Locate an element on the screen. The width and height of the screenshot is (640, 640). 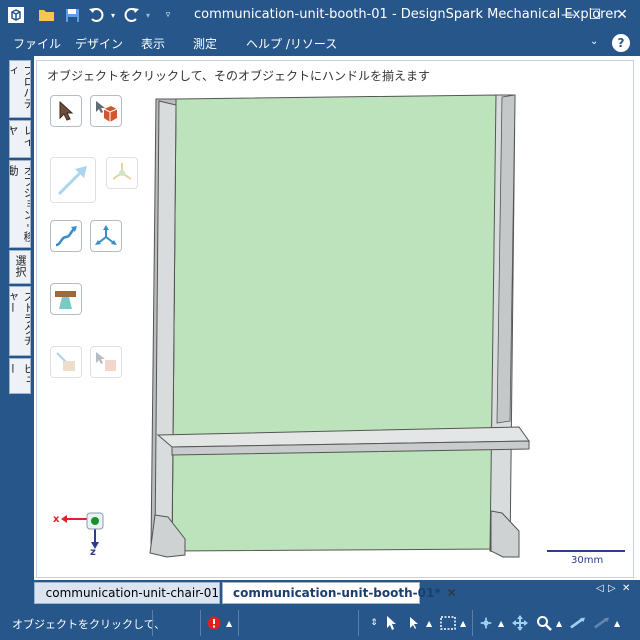
app-logo-icon is located at coordinates (16, 15).